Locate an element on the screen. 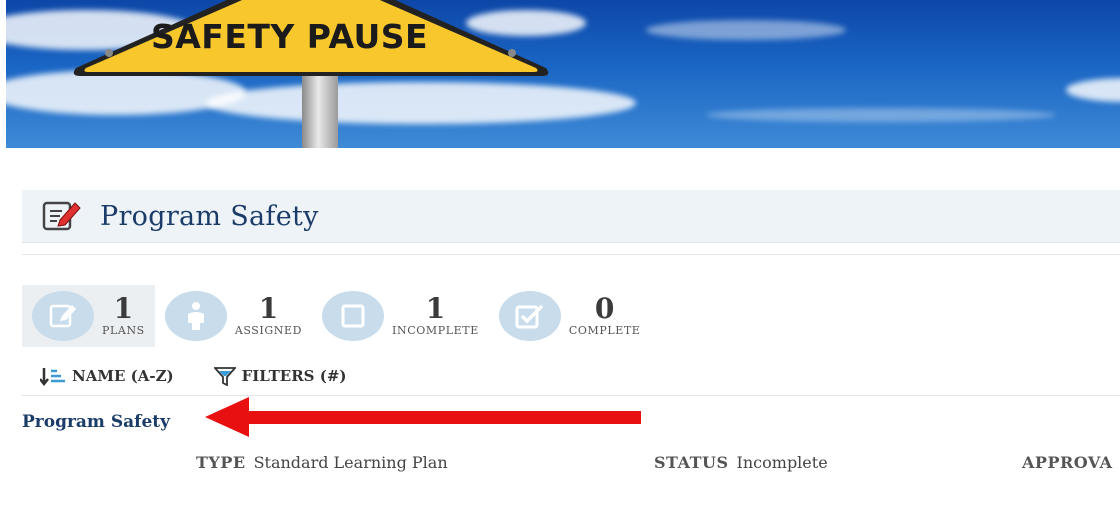 Image resolution: width=1120 pixels, height=516 pixels. status-label: STATUS is located at coordinates (691, 462).